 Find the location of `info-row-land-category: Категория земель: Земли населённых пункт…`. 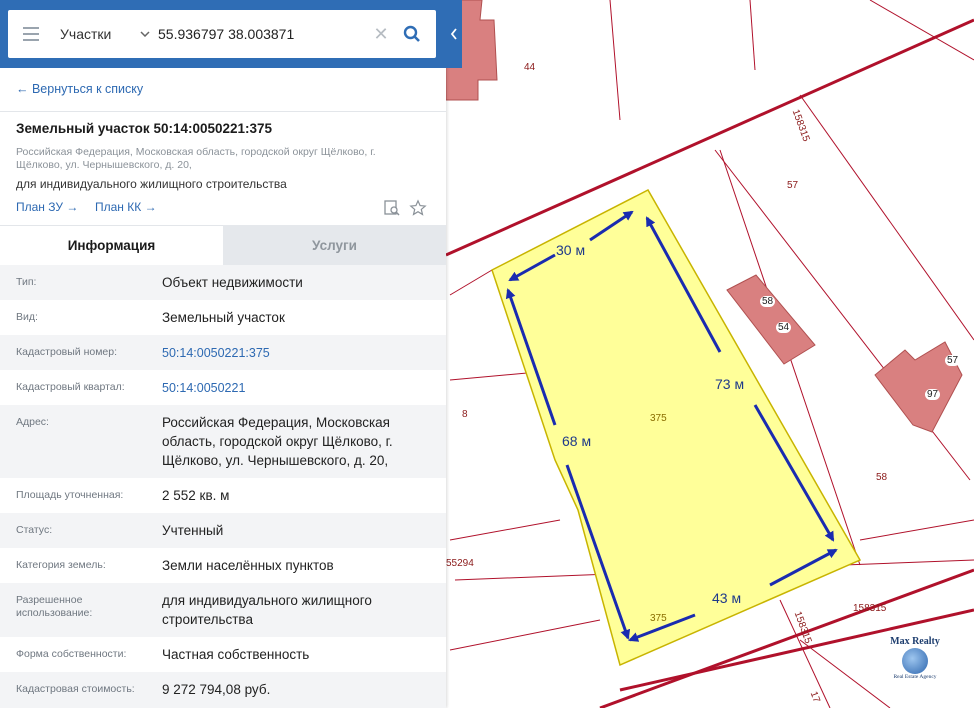

info-row-land-category: Категория земель: Земли населённых пункт… is located at coordinates (175, 565).